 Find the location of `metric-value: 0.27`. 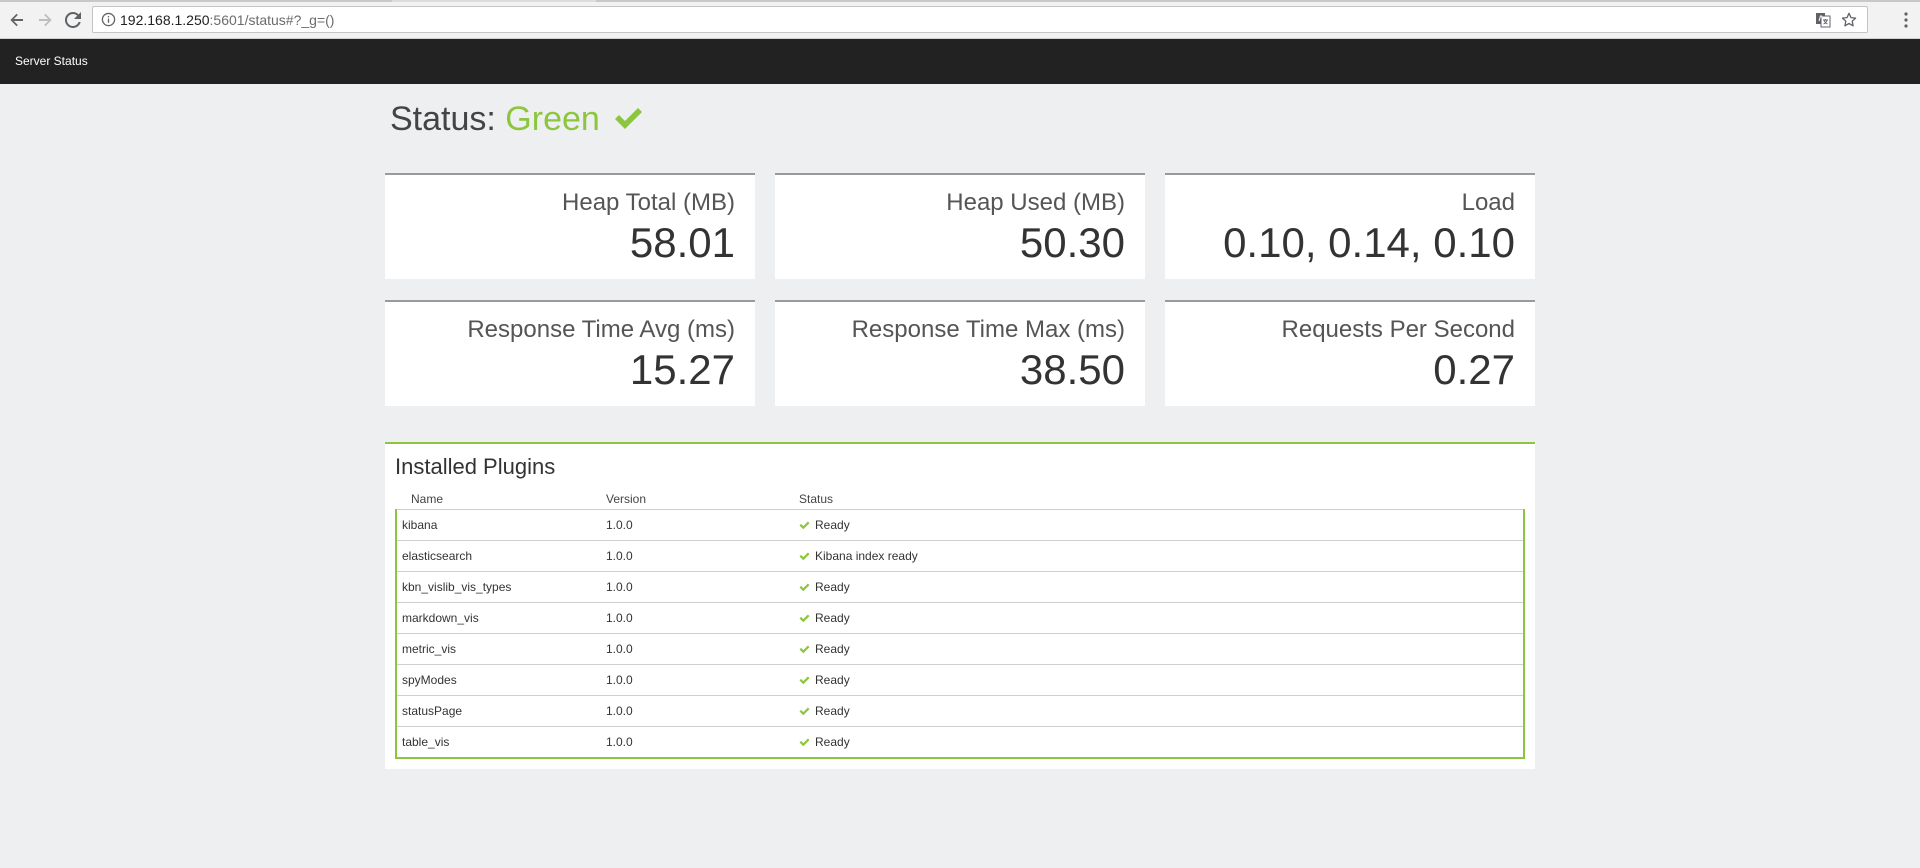

metric-value: 0.27 is located at coordinates (1474, 369).